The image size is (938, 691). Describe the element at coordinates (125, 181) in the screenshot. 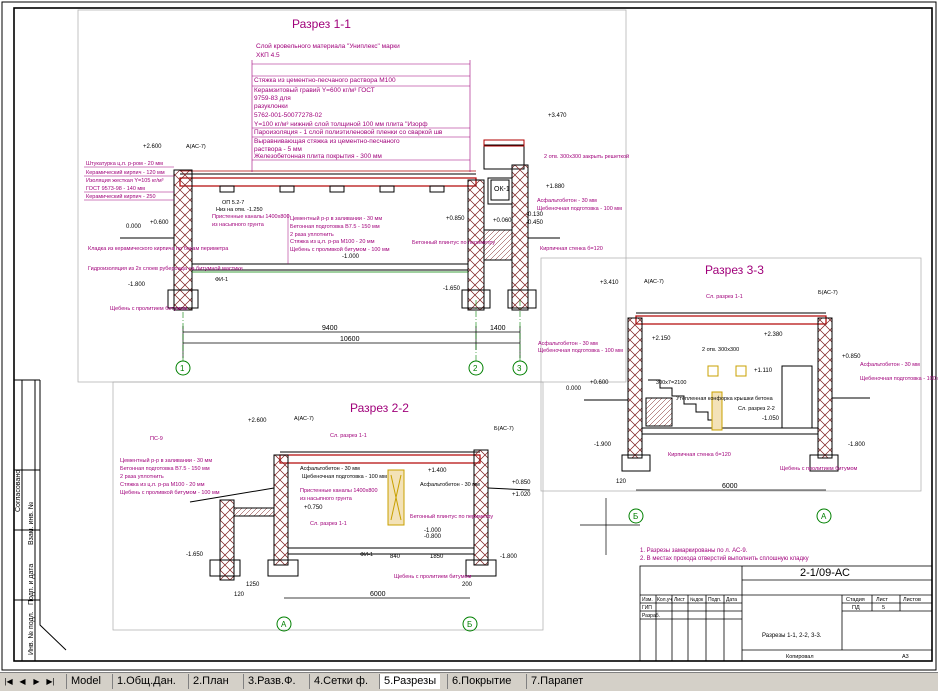

I see `svg-text: Изоляция жесткая Y=105 кг/м³` at that location.